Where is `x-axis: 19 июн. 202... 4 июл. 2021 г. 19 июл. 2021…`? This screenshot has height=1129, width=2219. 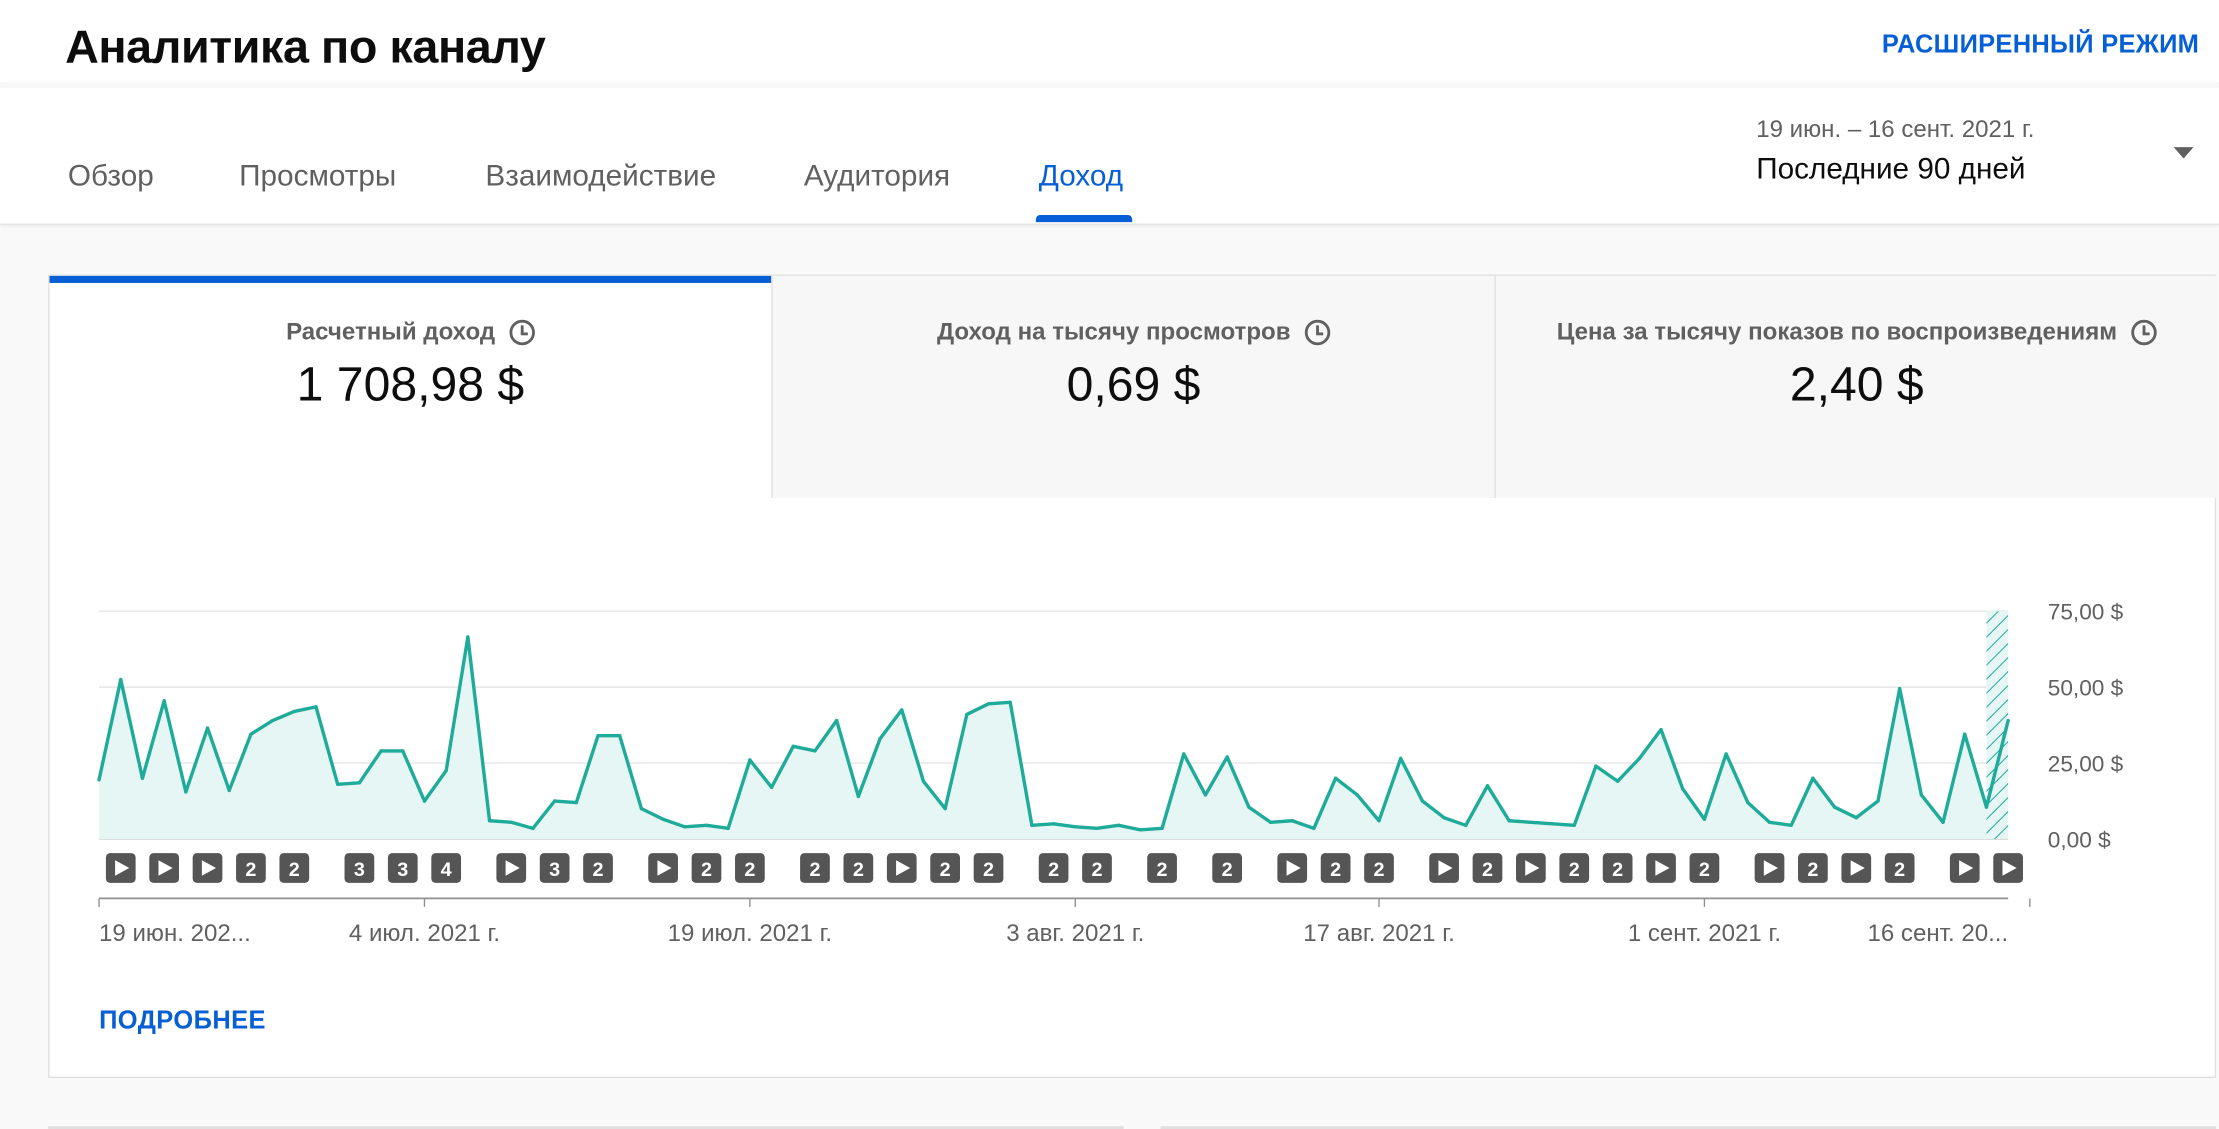 x-axis: 19 июн. 202... 4 июл. 2021 г. 19 июл. 2021… is located at coordinates (1064, 922).